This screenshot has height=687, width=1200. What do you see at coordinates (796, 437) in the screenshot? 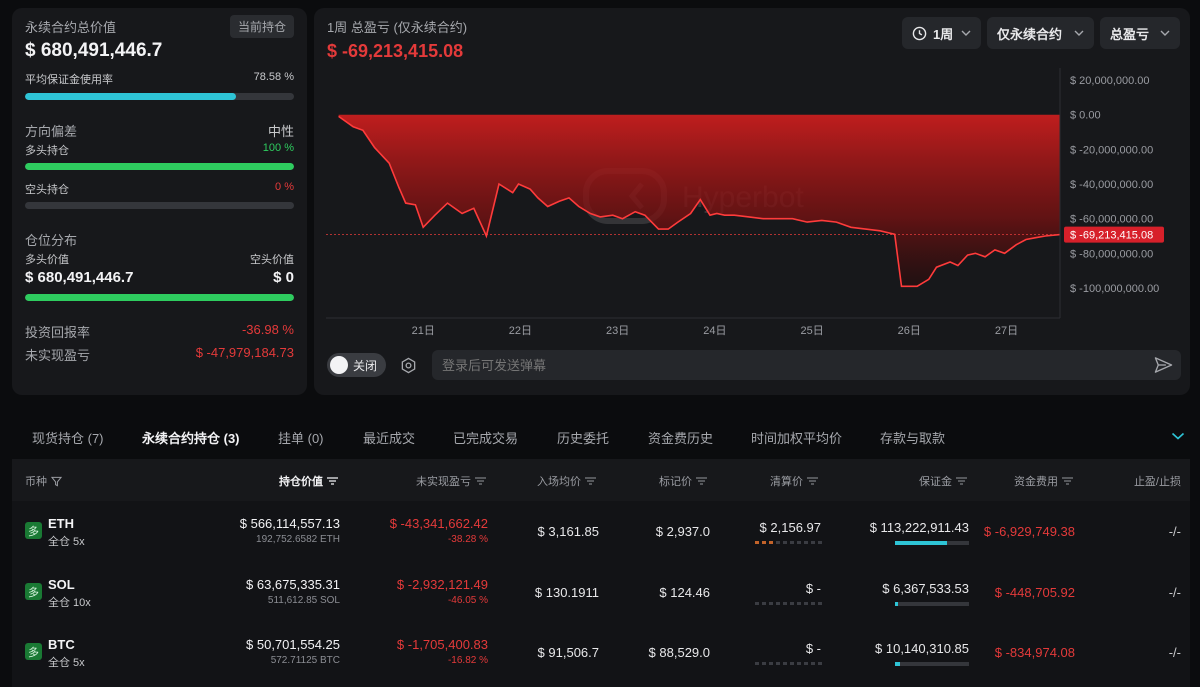
I see `tab-7: 时间加权平均价` at bounding box center [796, 437].